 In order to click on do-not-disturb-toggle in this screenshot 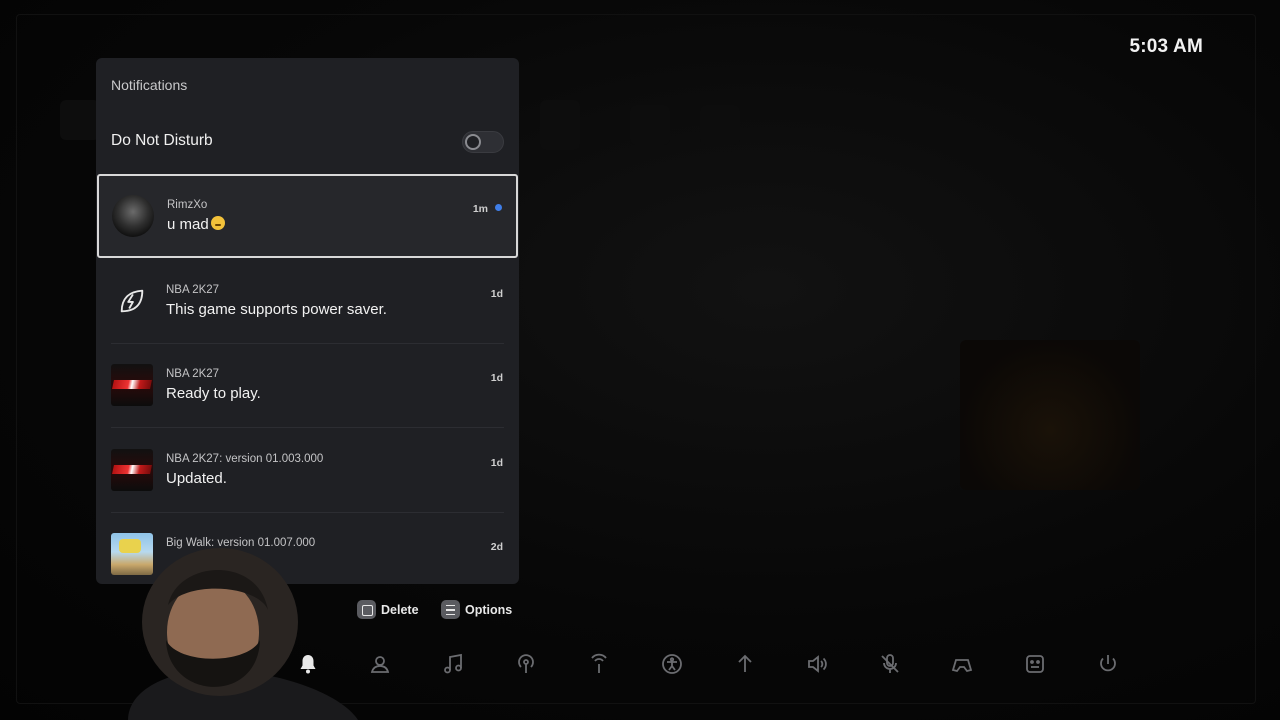, I will do `click(483, 142)`.